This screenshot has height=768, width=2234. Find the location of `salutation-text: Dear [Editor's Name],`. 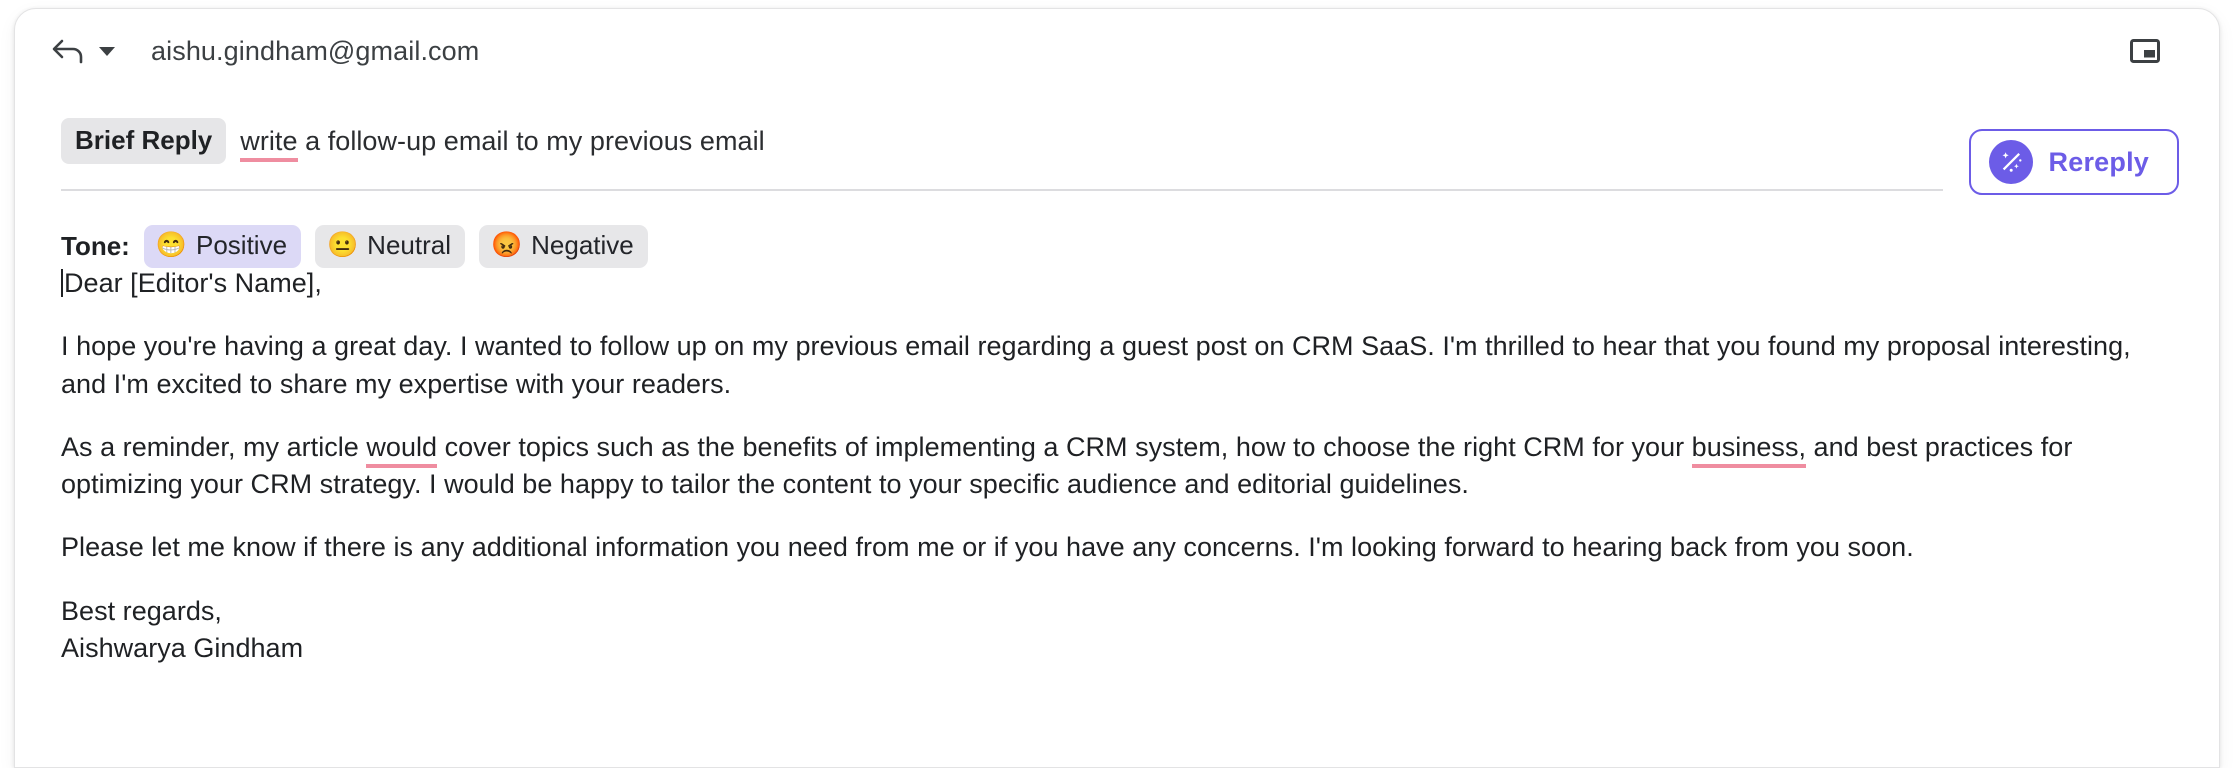

salutation-text: Dear [Editor's Name], is located at coordinates (193, 283).